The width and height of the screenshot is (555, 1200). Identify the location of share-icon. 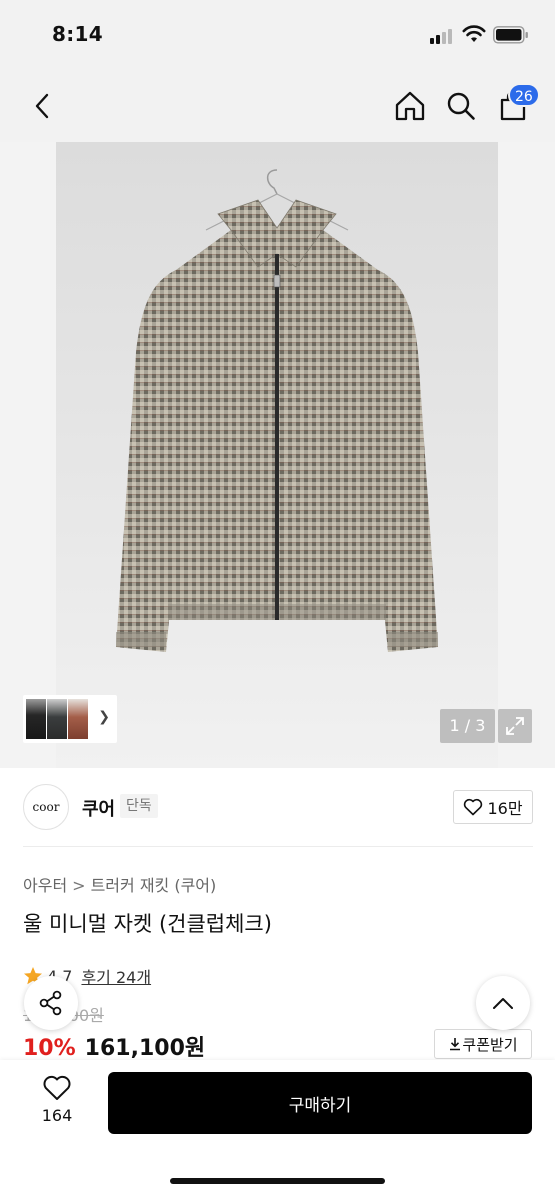
(50, 1003).